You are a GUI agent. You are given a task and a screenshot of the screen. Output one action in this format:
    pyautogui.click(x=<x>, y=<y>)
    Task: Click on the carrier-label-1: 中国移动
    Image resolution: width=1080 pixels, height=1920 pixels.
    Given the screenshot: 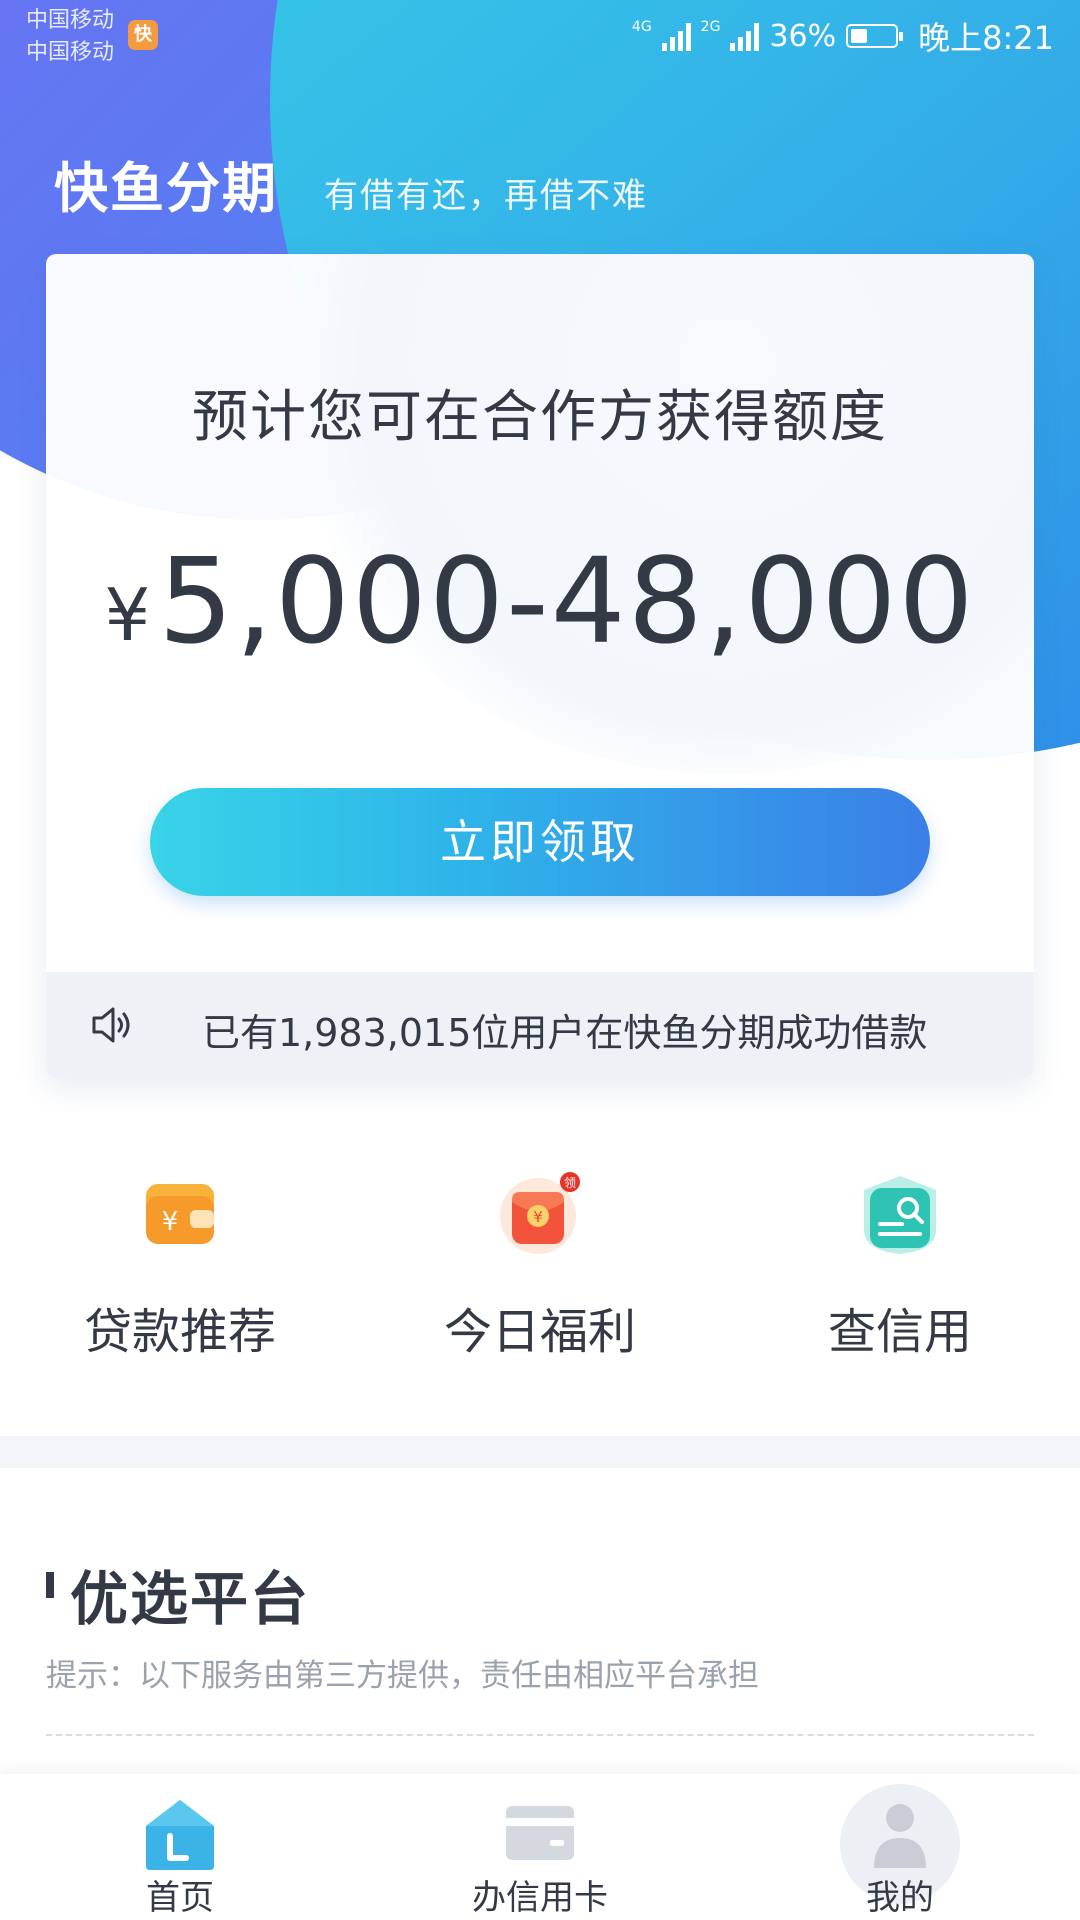 What is the action you would take?
    pyautogui.click(x=70, y=20)
    